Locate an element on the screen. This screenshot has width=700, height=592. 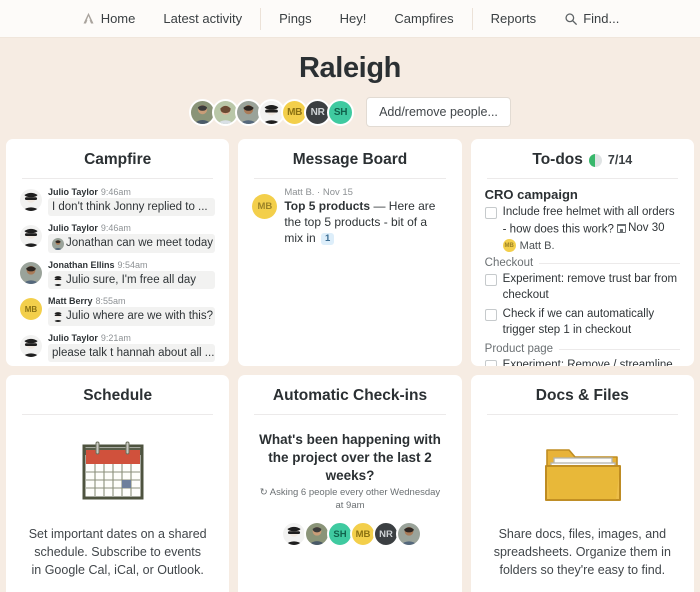
message-time: 9:54am is located at coordinates (132, 264).